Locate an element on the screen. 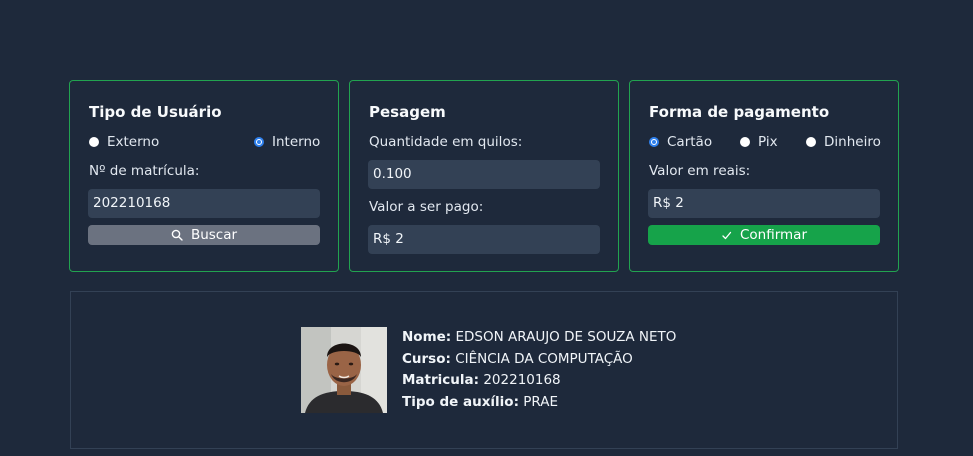 This screenshot has width=973, height=456. student-course-row: Curso: CIÊNCIA DA COMPUTAÇÃO is located at coordinates (539, 360).